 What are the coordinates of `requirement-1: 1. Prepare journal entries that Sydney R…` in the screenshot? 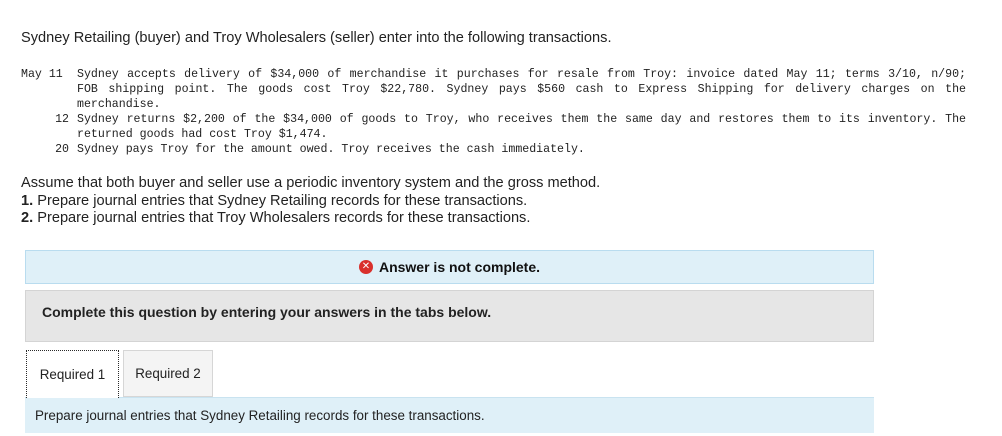 It's located at (310, 202).